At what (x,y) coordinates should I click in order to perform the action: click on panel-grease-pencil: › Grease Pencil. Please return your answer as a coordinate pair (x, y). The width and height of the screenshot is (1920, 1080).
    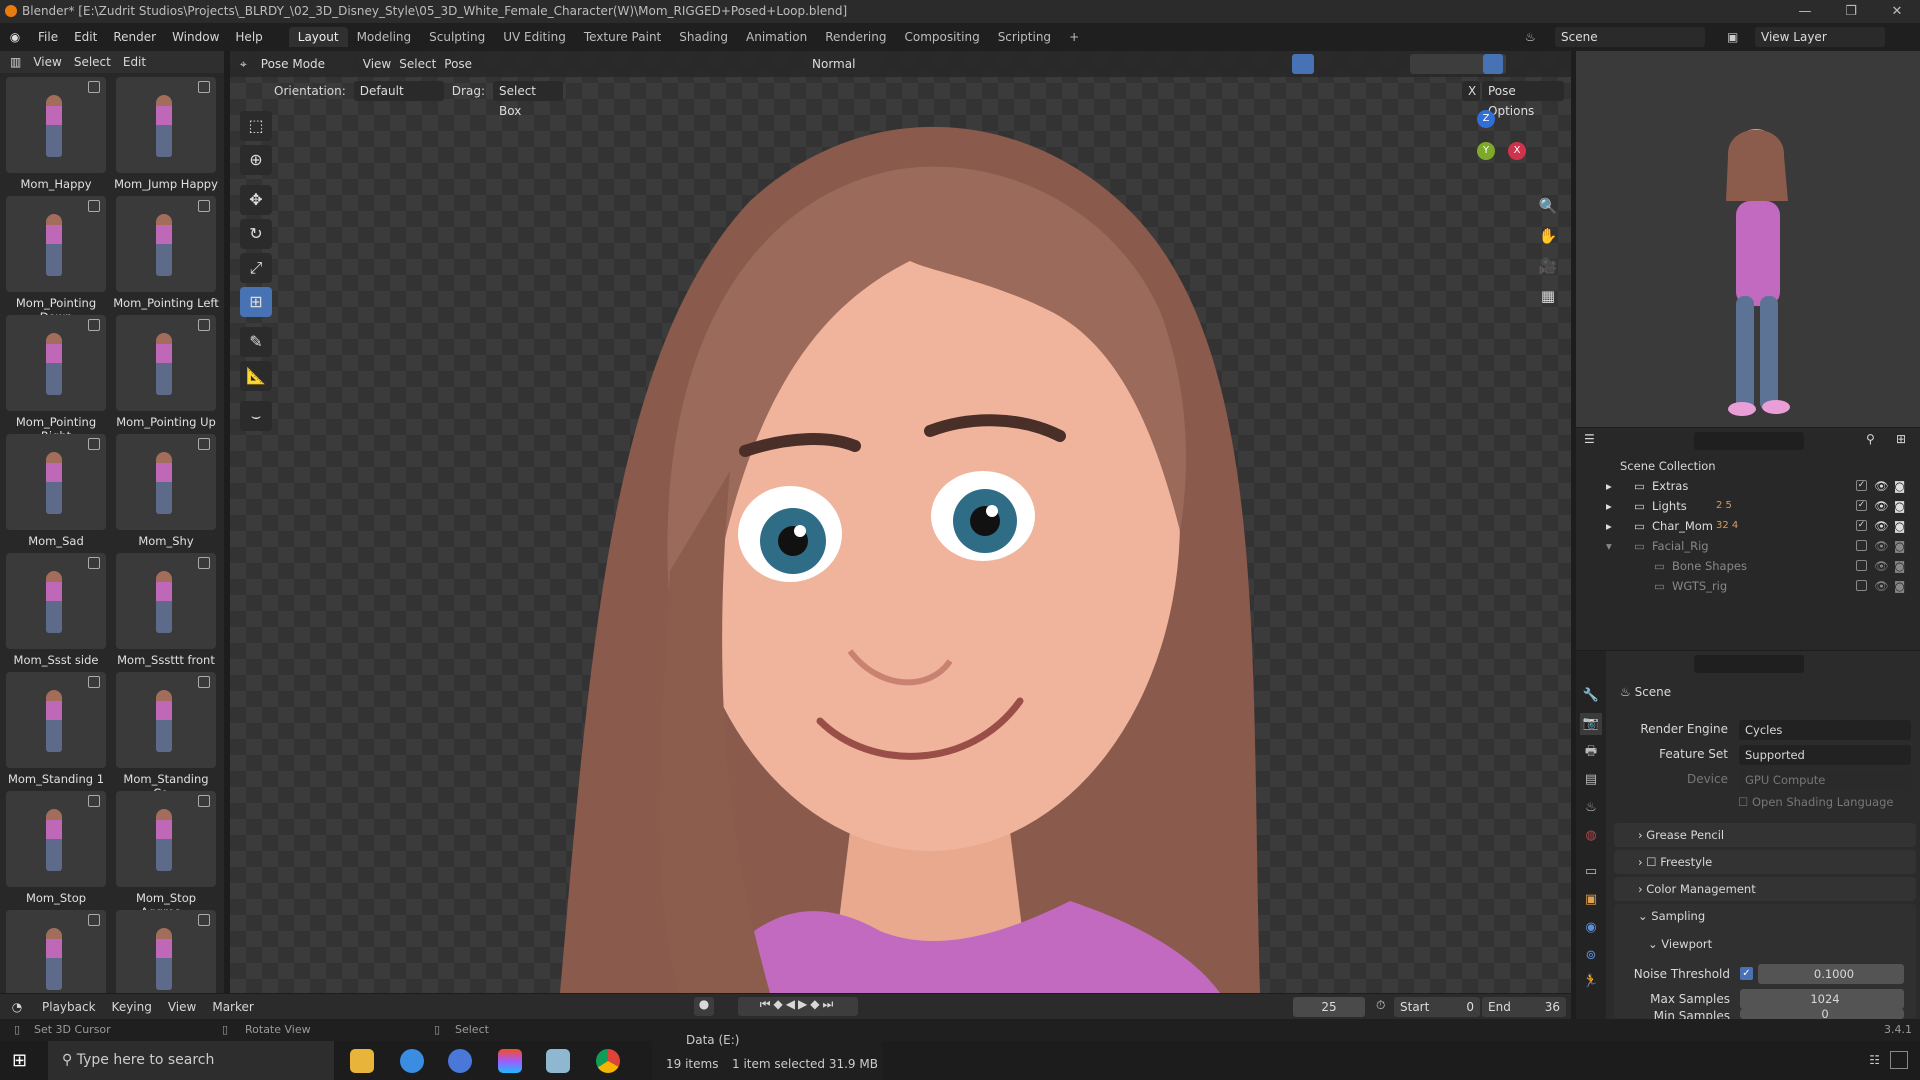
    Looking at the image, I should click on (1765, 835).